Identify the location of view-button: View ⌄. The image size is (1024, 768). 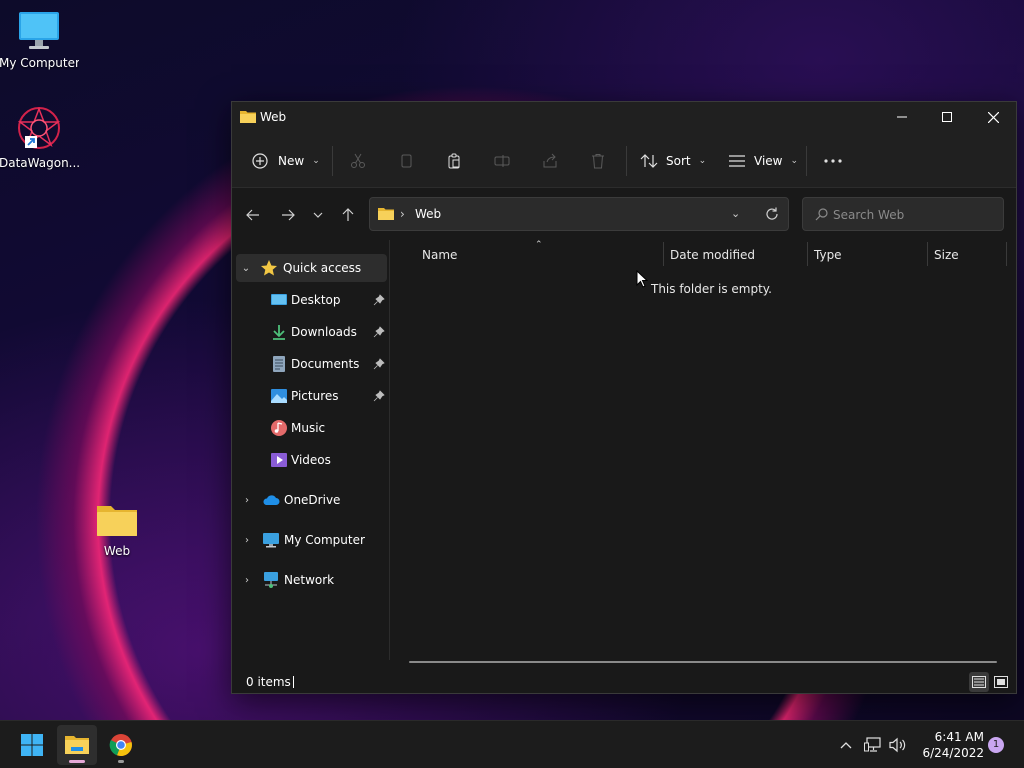
(763, 161).